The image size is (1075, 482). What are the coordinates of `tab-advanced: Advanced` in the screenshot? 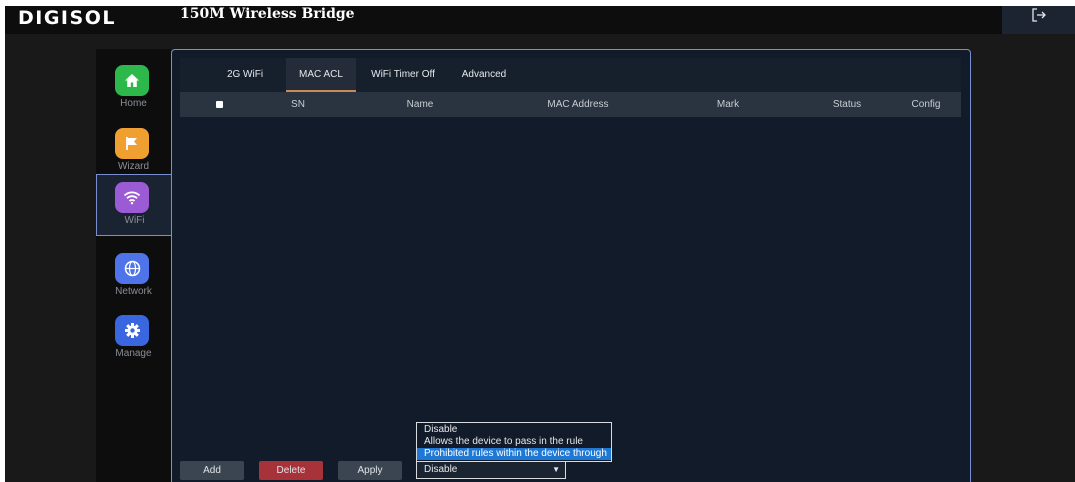 It's located at (484, 75).